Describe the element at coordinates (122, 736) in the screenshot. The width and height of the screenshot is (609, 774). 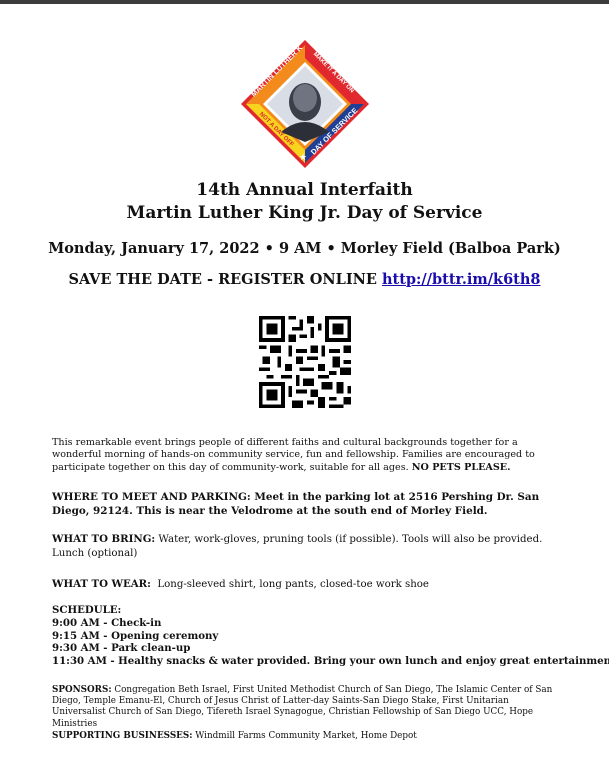
I see `supporting-businesses-label: SUPPORTING BUSINESSES:` at that location.